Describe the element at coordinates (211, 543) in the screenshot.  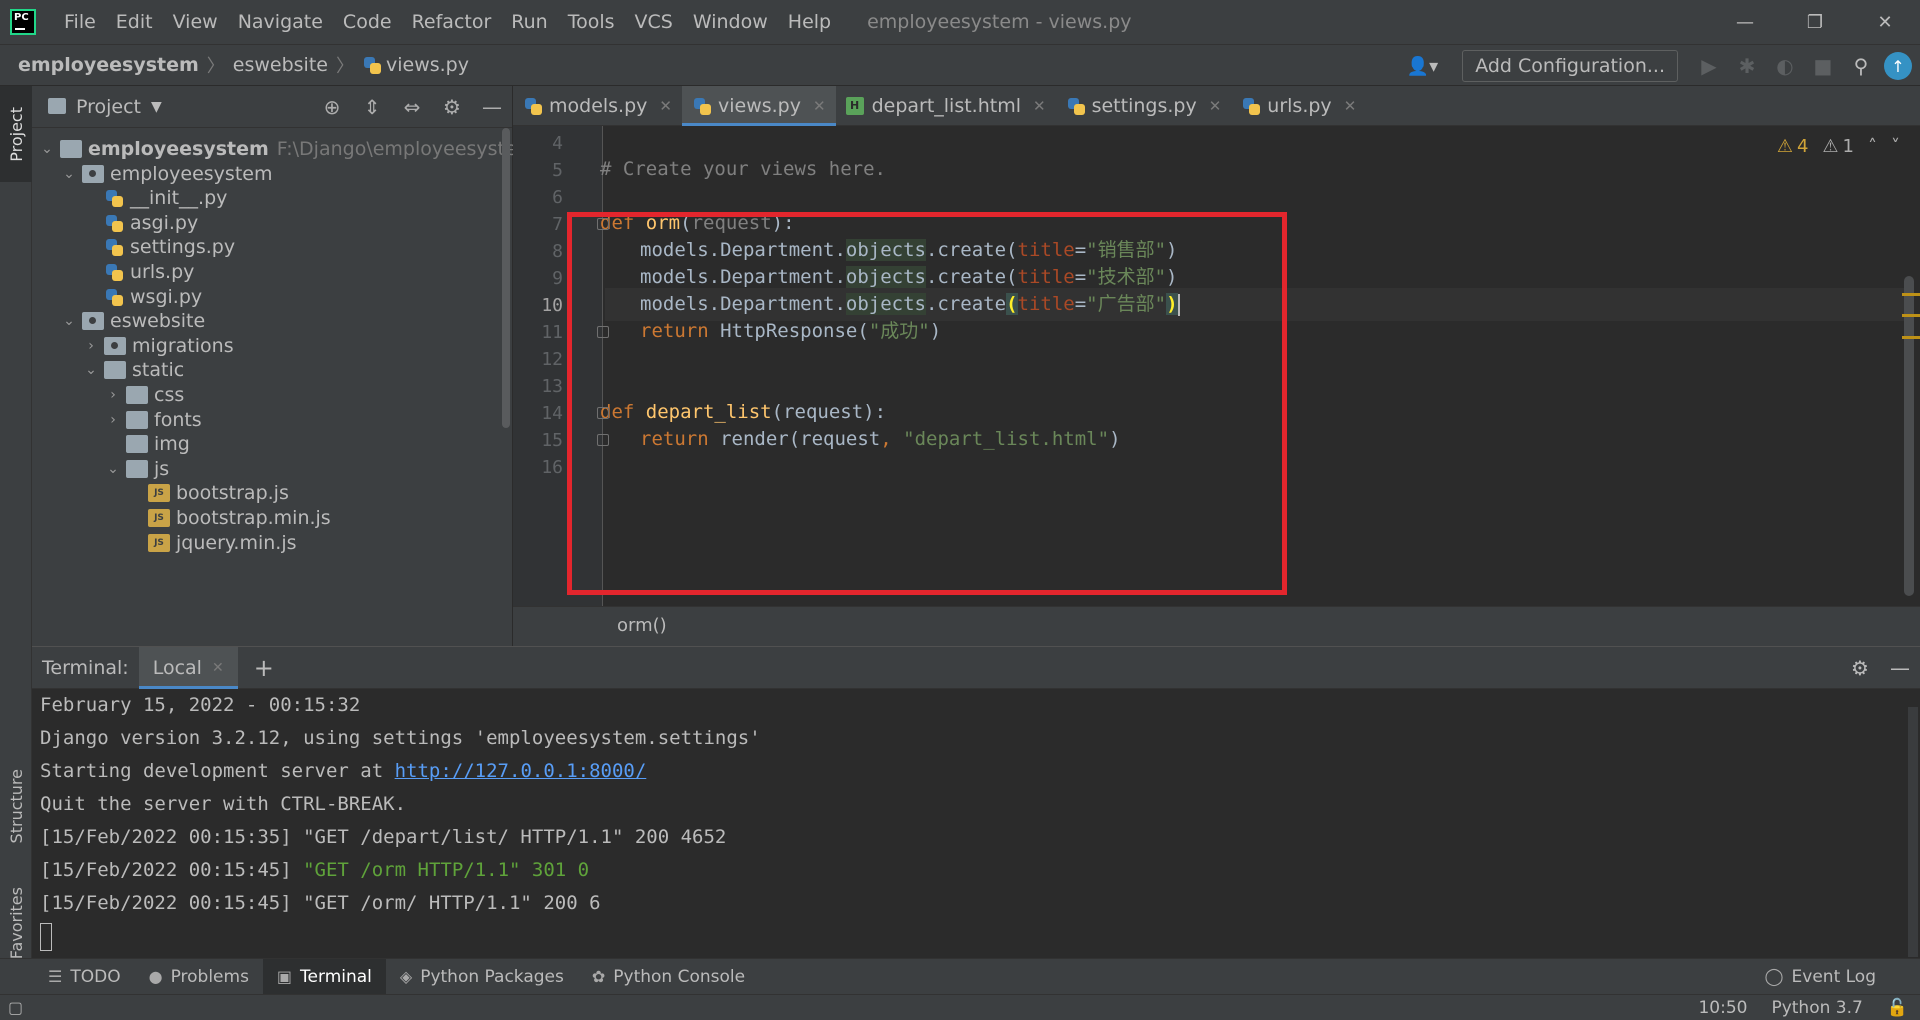
I see `tree-item: JS jquery.min.js` at that location.